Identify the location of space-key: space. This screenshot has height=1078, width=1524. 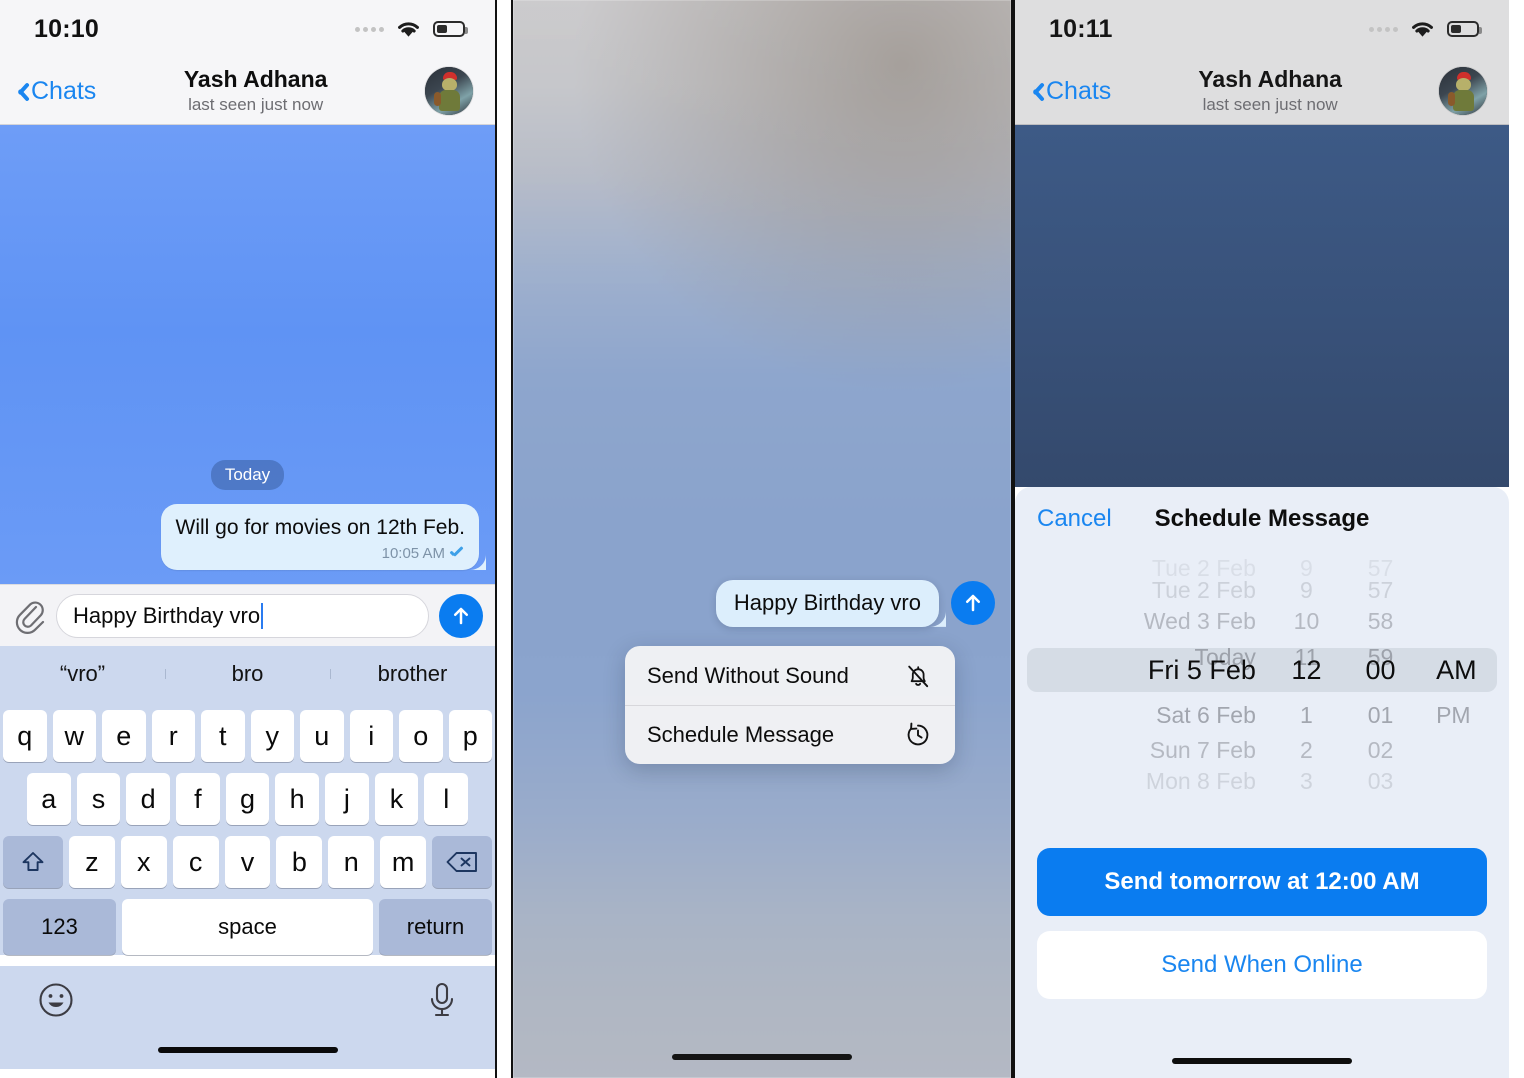
(247, 927).